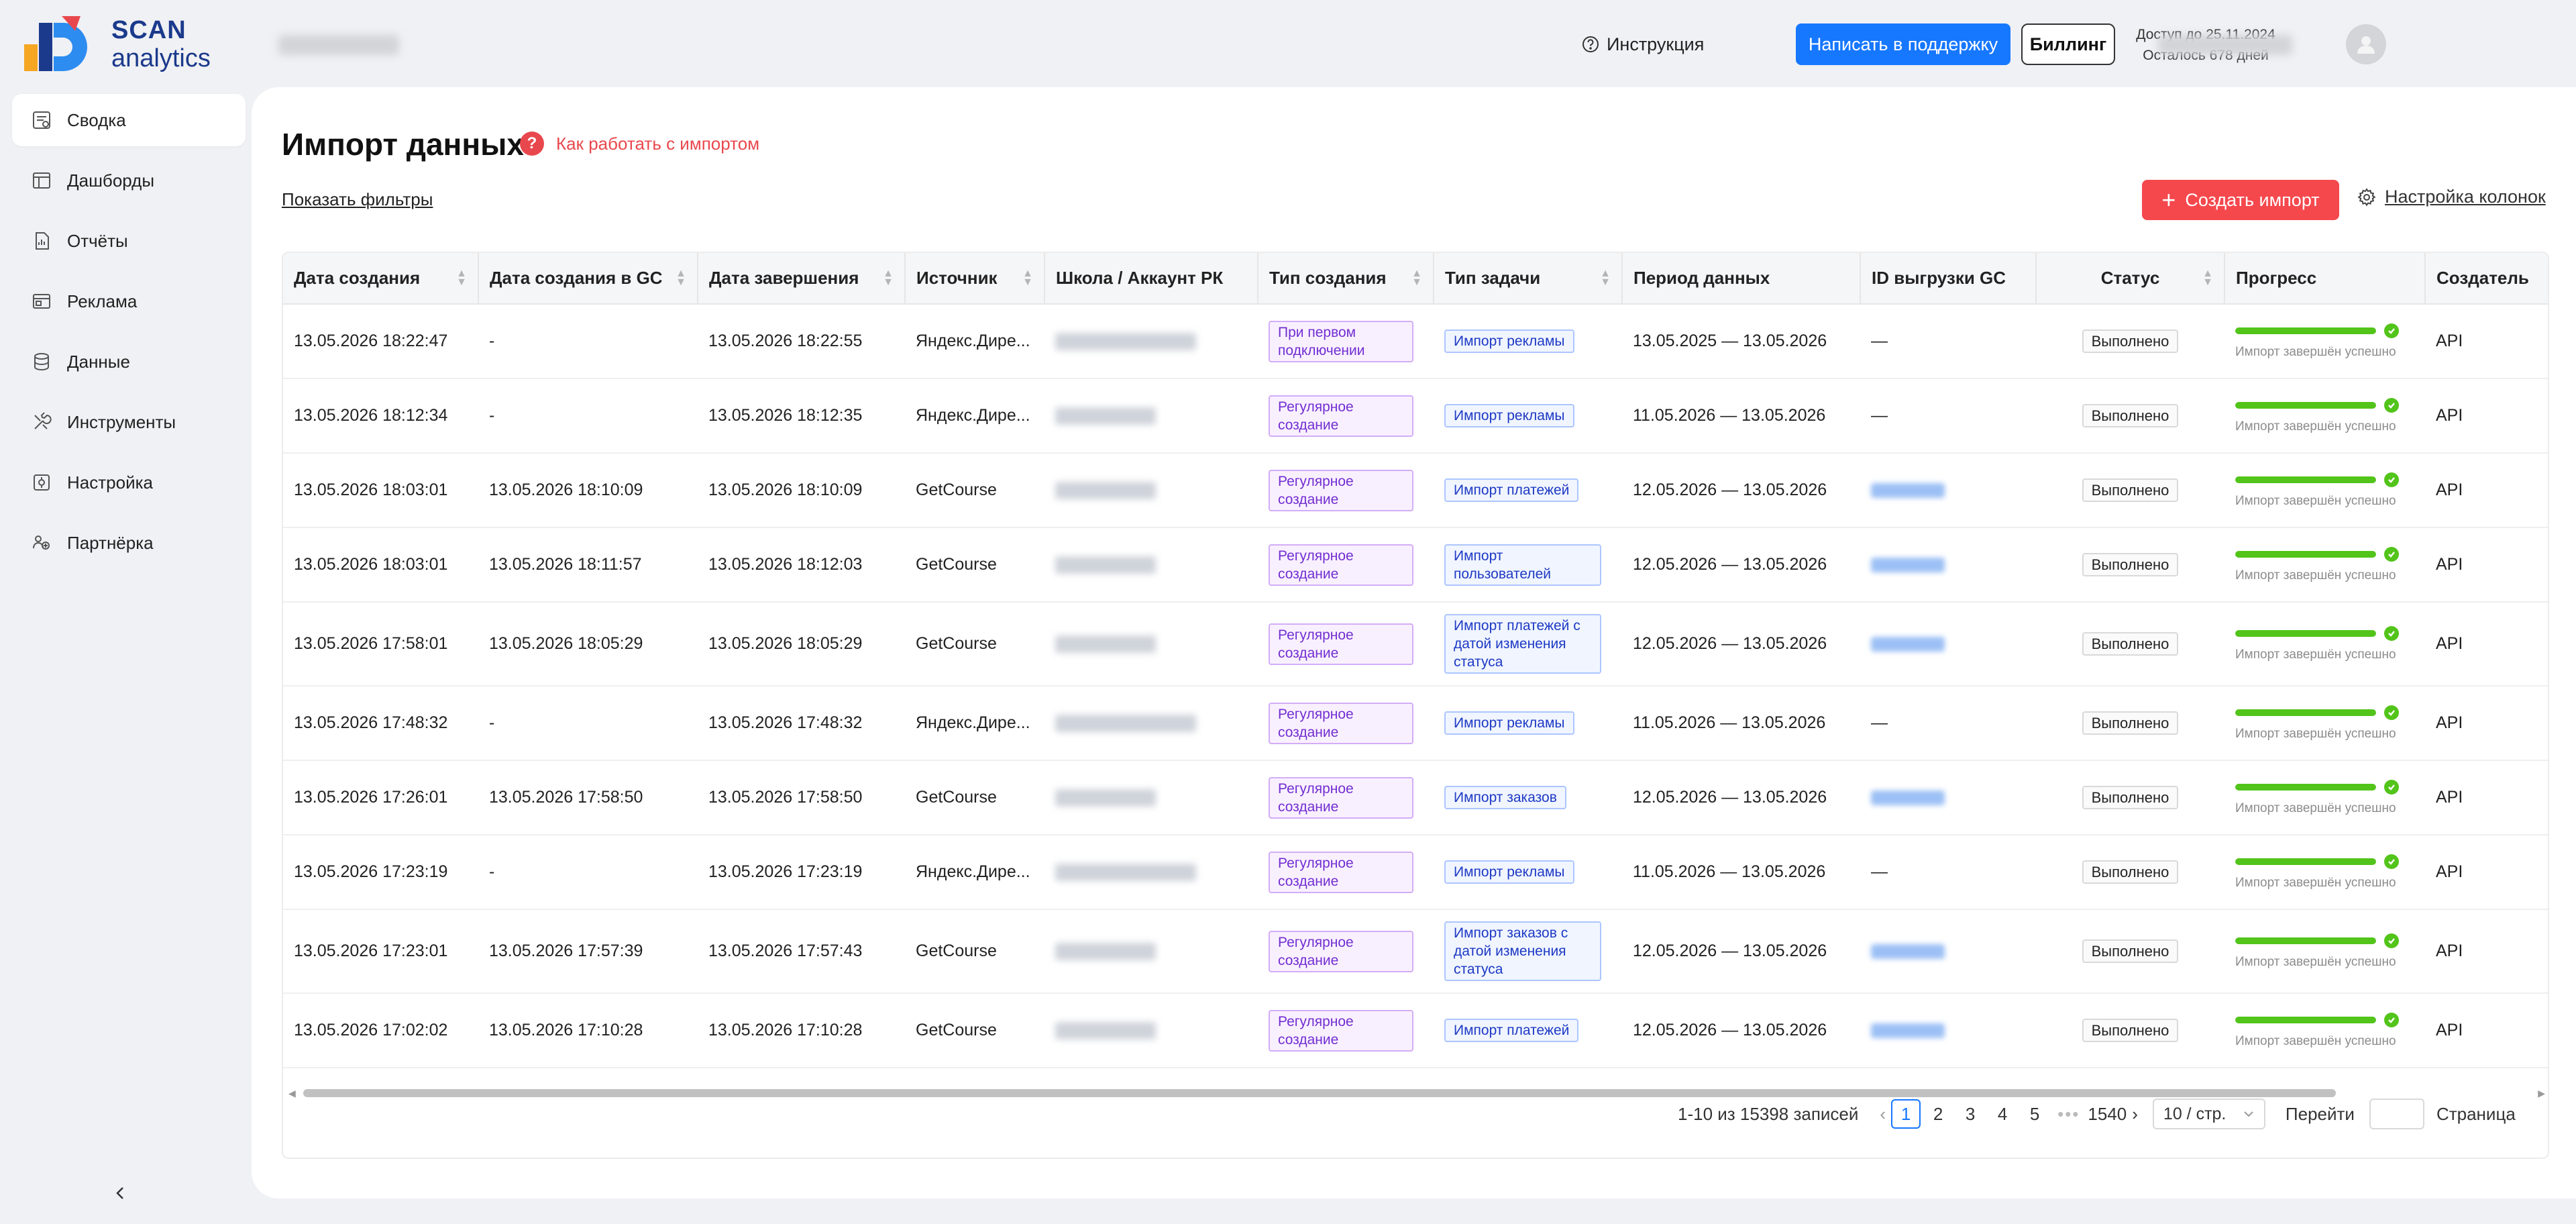 The width and height of the screenshot is (2576, 1224). I want to click on gc-id-value: —, so click(1879, 341).